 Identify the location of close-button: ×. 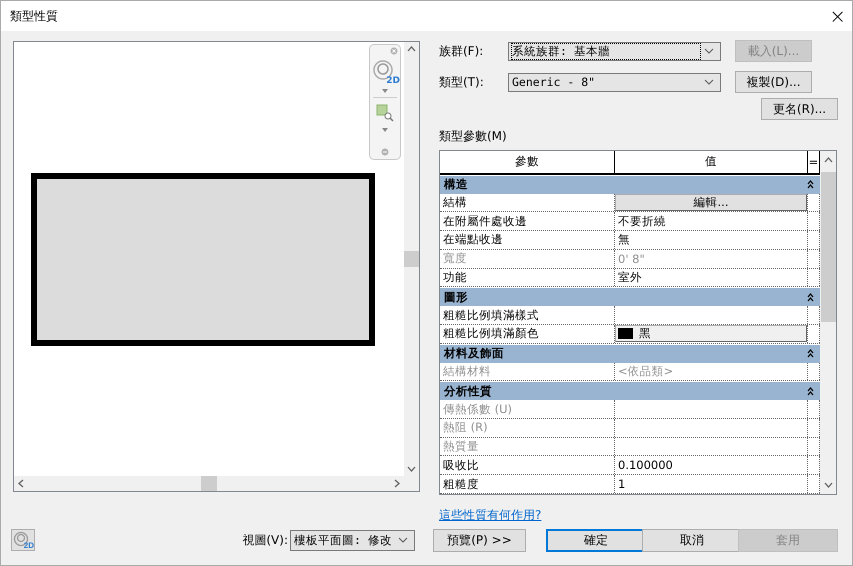
(837, 16).